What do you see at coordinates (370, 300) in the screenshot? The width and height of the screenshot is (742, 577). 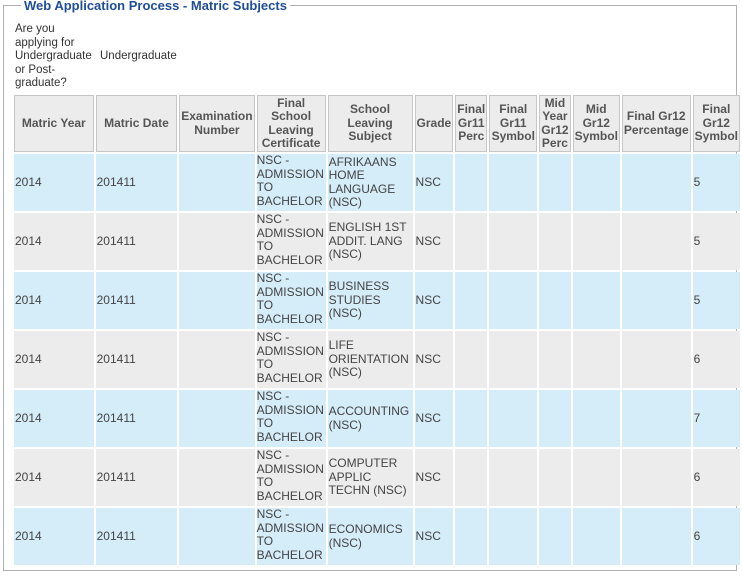 I see `subject-cell: BUSINESS STUDIES (NSC)` at bounding box center [370, 300].